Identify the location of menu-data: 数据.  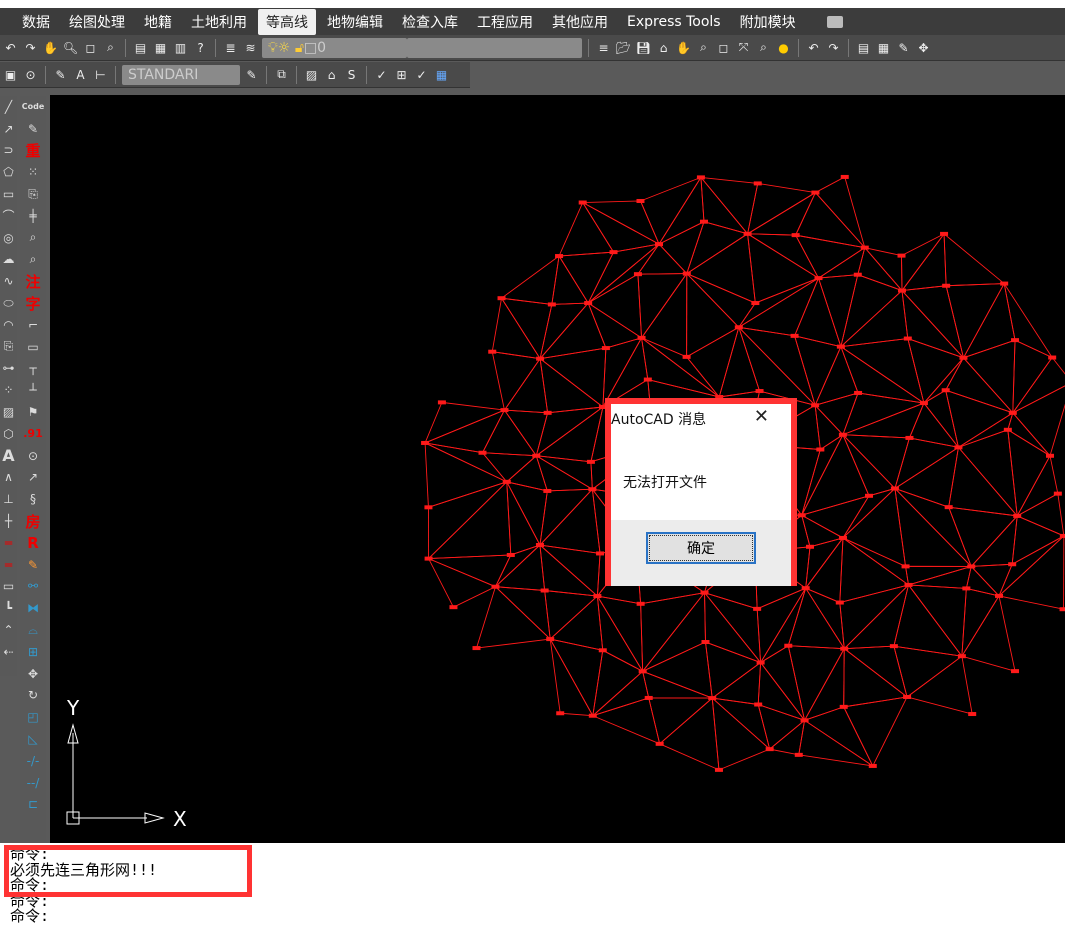
(36, 22).